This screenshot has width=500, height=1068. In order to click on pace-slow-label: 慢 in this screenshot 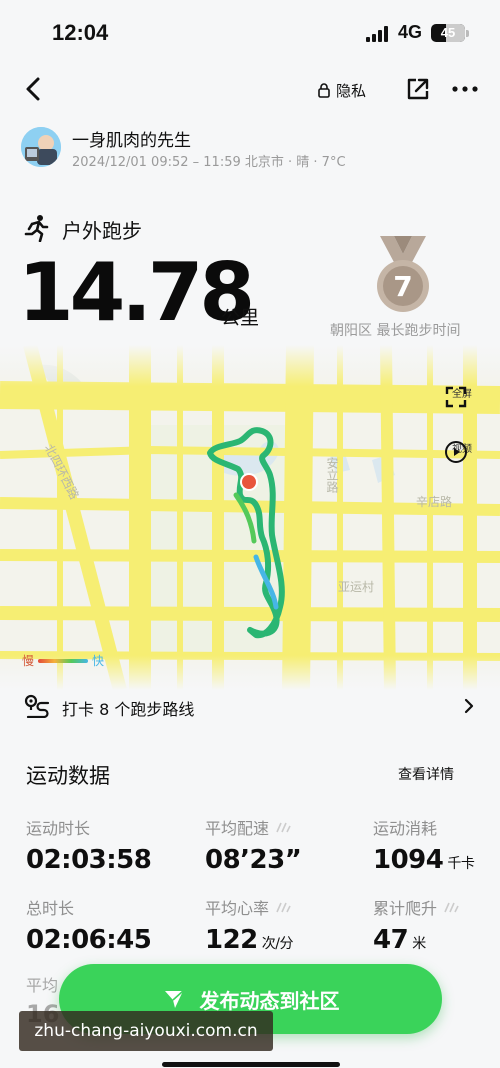, I will do `click(28, 661)`.